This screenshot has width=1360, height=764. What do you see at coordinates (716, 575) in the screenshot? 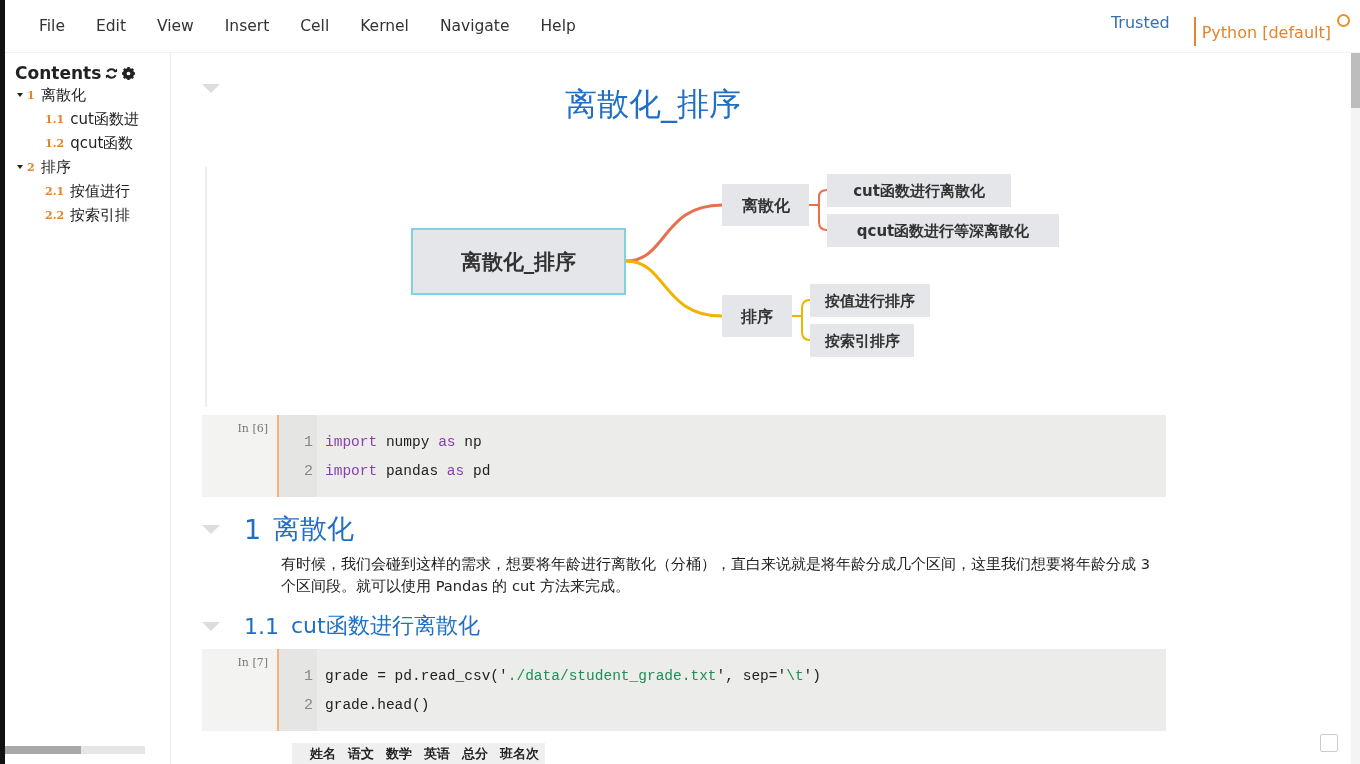
I see `paragraph: 有时候，我们会碰到这样的需求，想要将年龄进行离散化（分桶），直白来说就是将年龄分成几个区间，这里我们想要将年龄分成 3 个区间段。就可以使用 Pandas 的 cut 方法来完成。` at bounding box center [716, 575].